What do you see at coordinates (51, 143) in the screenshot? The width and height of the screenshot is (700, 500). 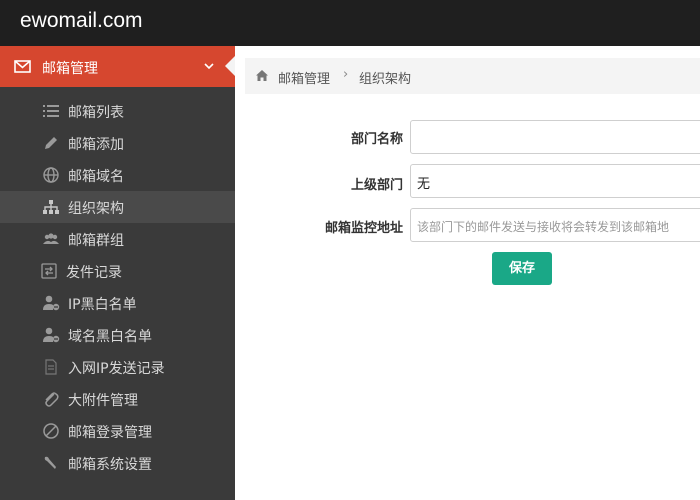 I see `pencil-icon` at bounding box center [51, 143].